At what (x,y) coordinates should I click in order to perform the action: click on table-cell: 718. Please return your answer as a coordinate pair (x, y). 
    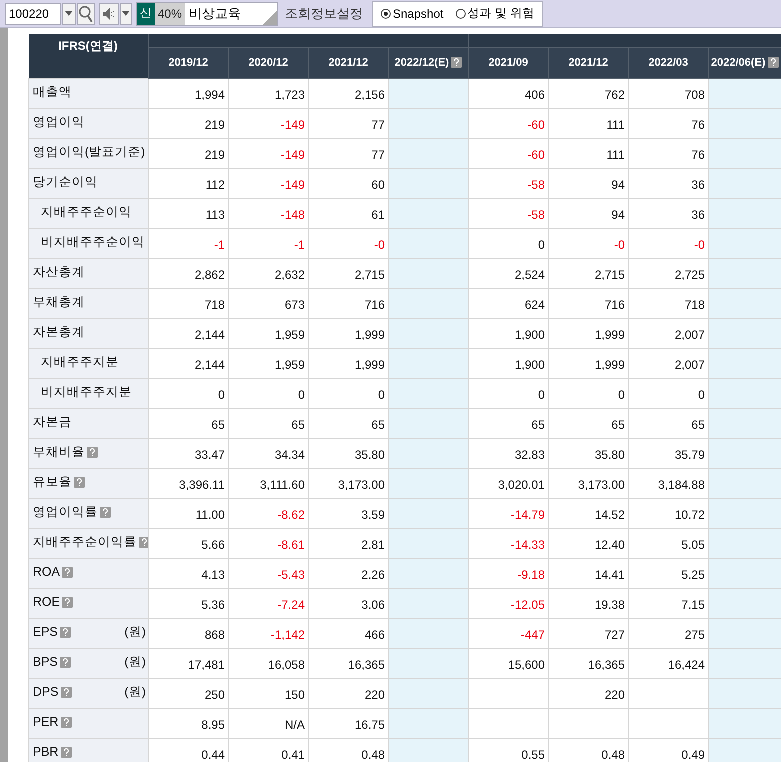
    Looking at the image, I should click on (694, 305).